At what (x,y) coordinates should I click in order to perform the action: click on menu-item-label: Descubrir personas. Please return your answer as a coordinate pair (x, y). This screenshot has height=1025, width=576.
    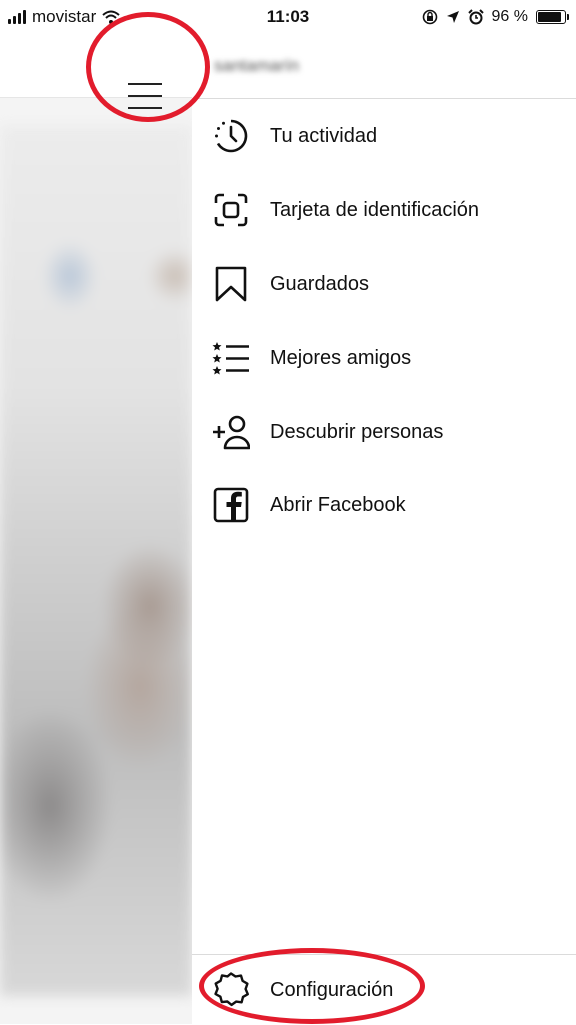
    Looking at the image, I should click on (357, 431).